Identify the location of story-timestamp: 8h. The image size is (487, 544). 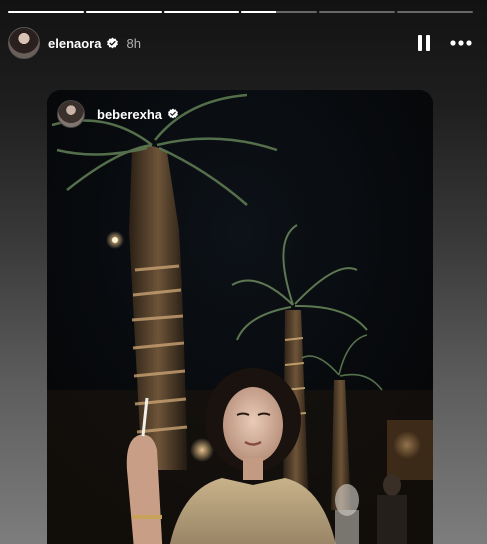
(133, 43).